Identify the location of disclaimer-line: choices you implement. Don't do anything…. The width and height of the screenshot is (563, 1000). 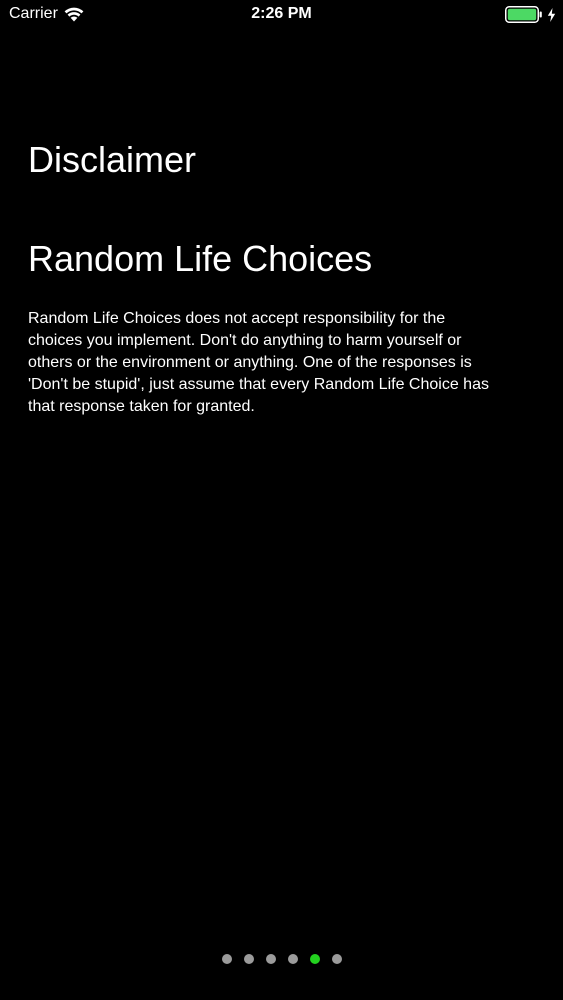
(245, 340).